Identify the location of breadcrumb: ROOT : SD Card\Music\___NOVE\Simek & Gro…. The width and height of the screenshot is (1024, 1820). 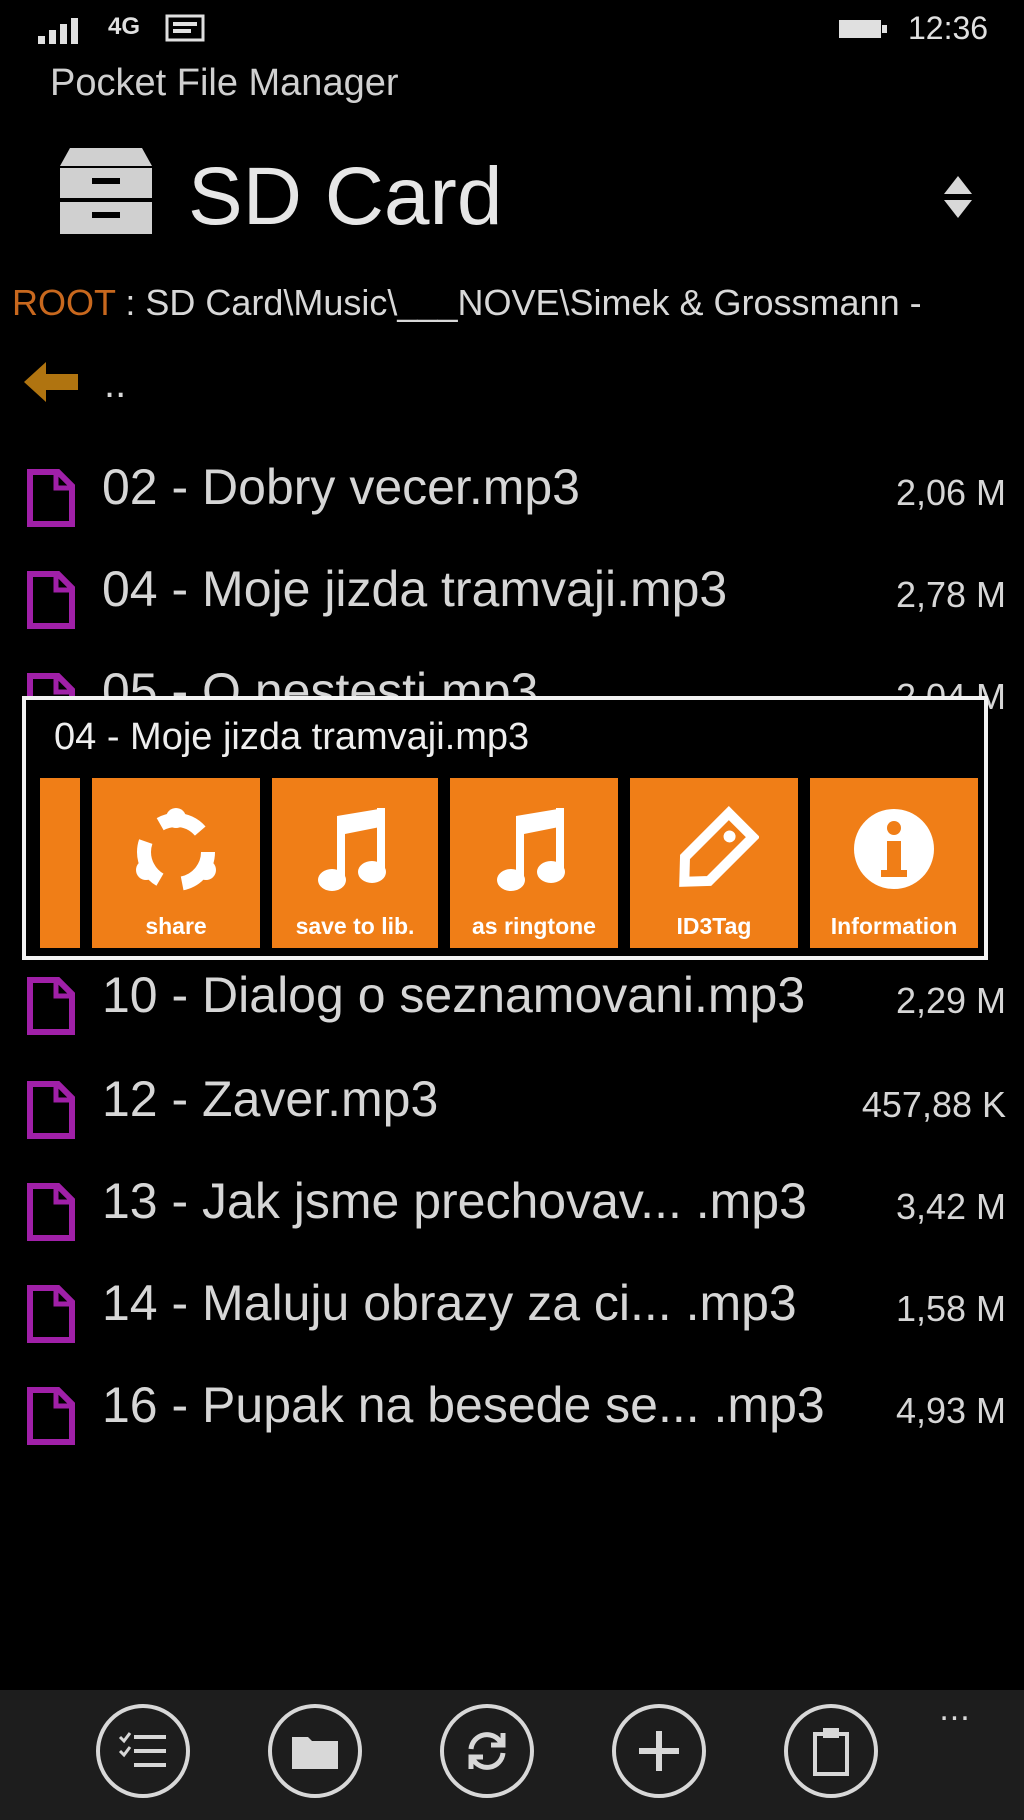
(518, 303).